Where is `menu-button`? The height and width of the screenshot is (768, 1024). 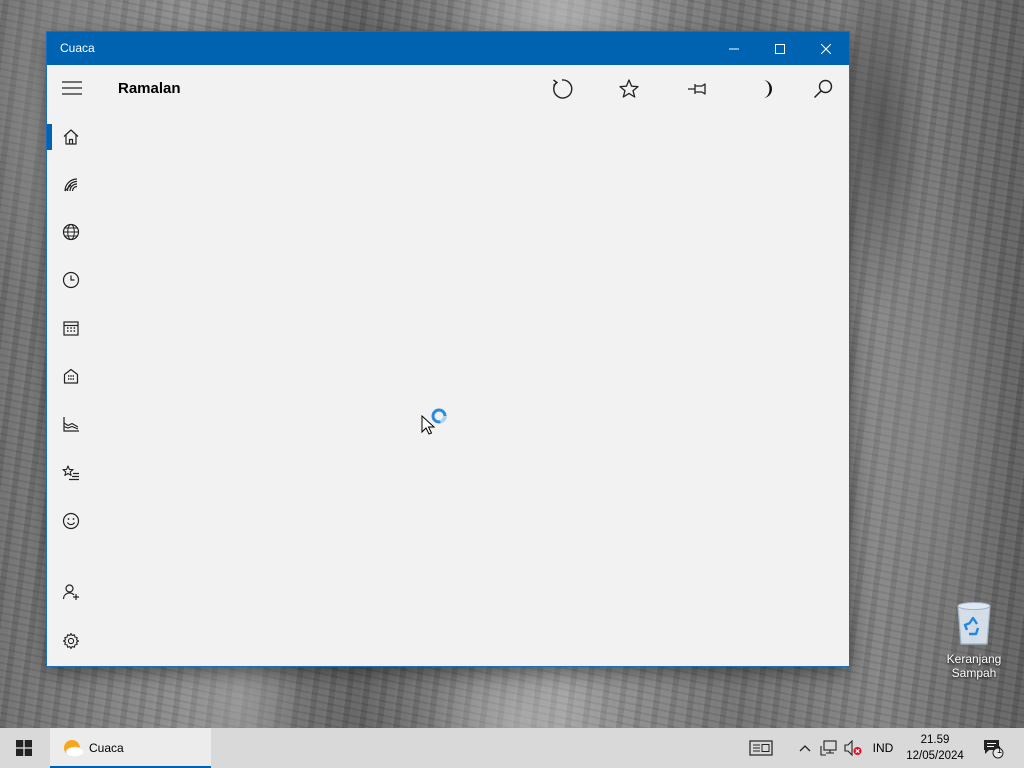
menu-button is located at coordinates (72, 88).